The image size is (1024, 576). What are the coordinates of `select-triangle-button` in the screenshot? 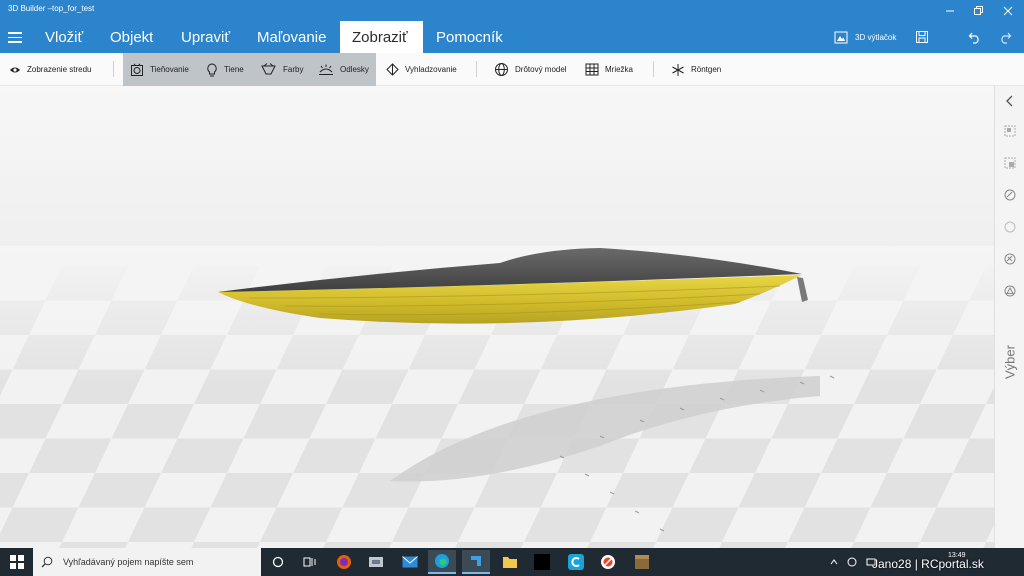 It's located at (1010, 291).